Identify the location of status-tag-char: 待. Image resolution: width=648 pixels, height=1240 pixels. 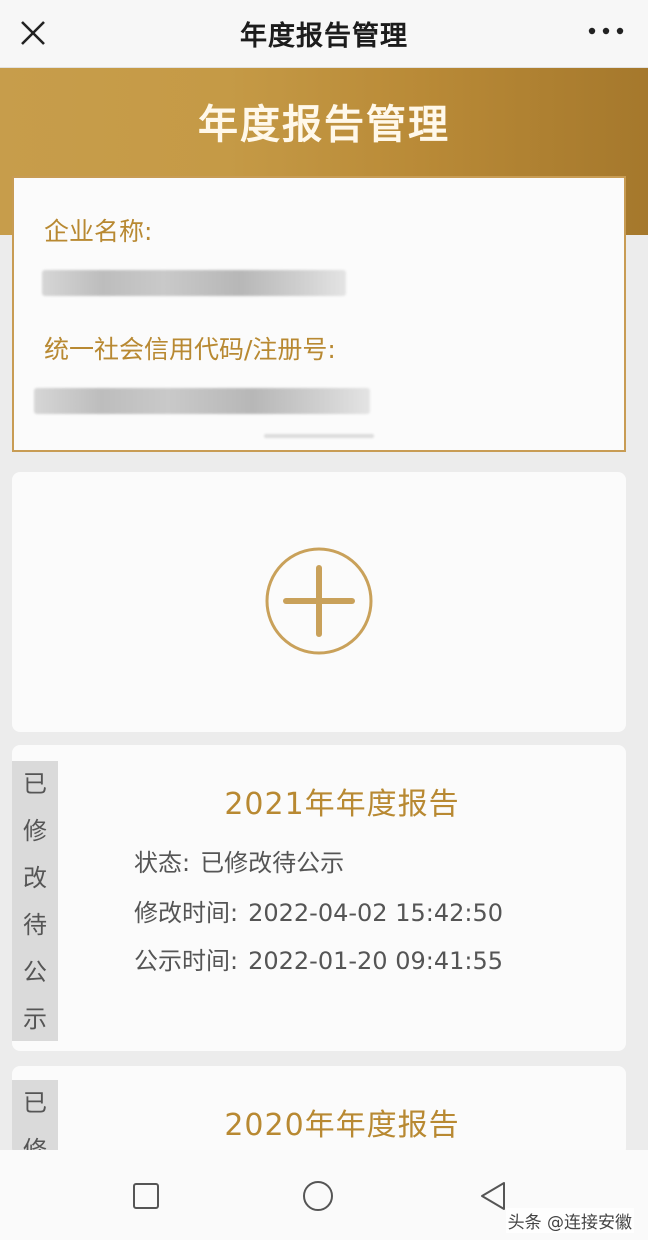
(35, 925).